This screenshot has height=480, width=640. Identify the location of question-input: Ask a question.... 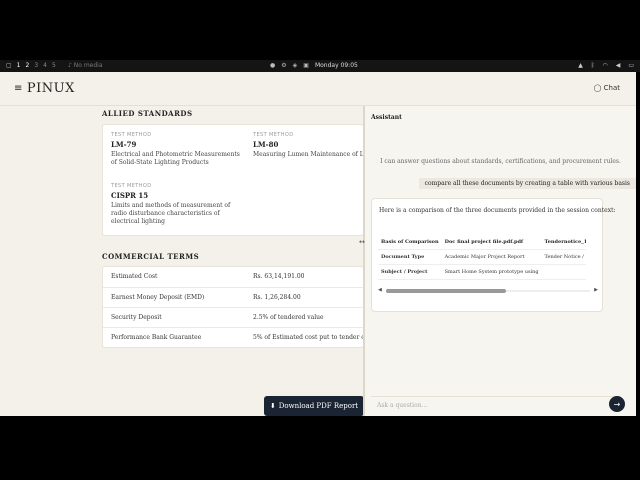
(496, 404).